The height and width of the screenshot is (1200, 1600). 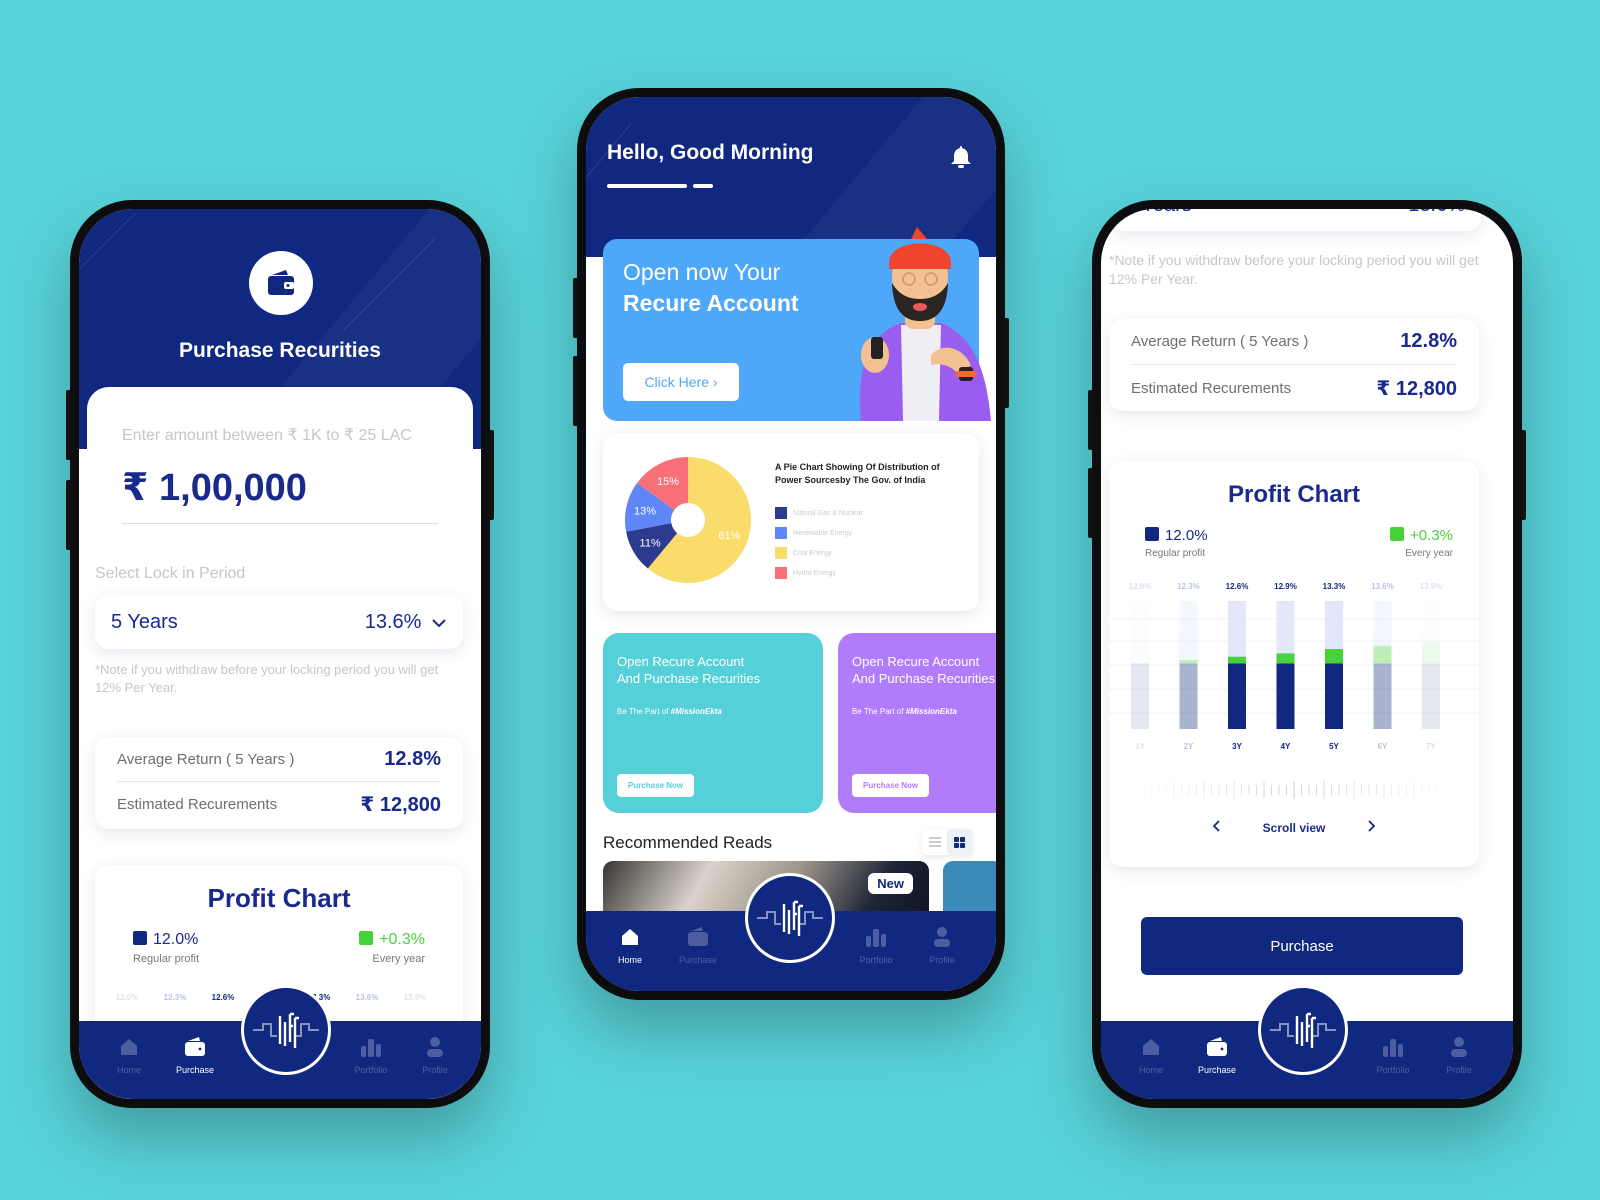 I want to click on bell-icon, so click(x=961, y=157).